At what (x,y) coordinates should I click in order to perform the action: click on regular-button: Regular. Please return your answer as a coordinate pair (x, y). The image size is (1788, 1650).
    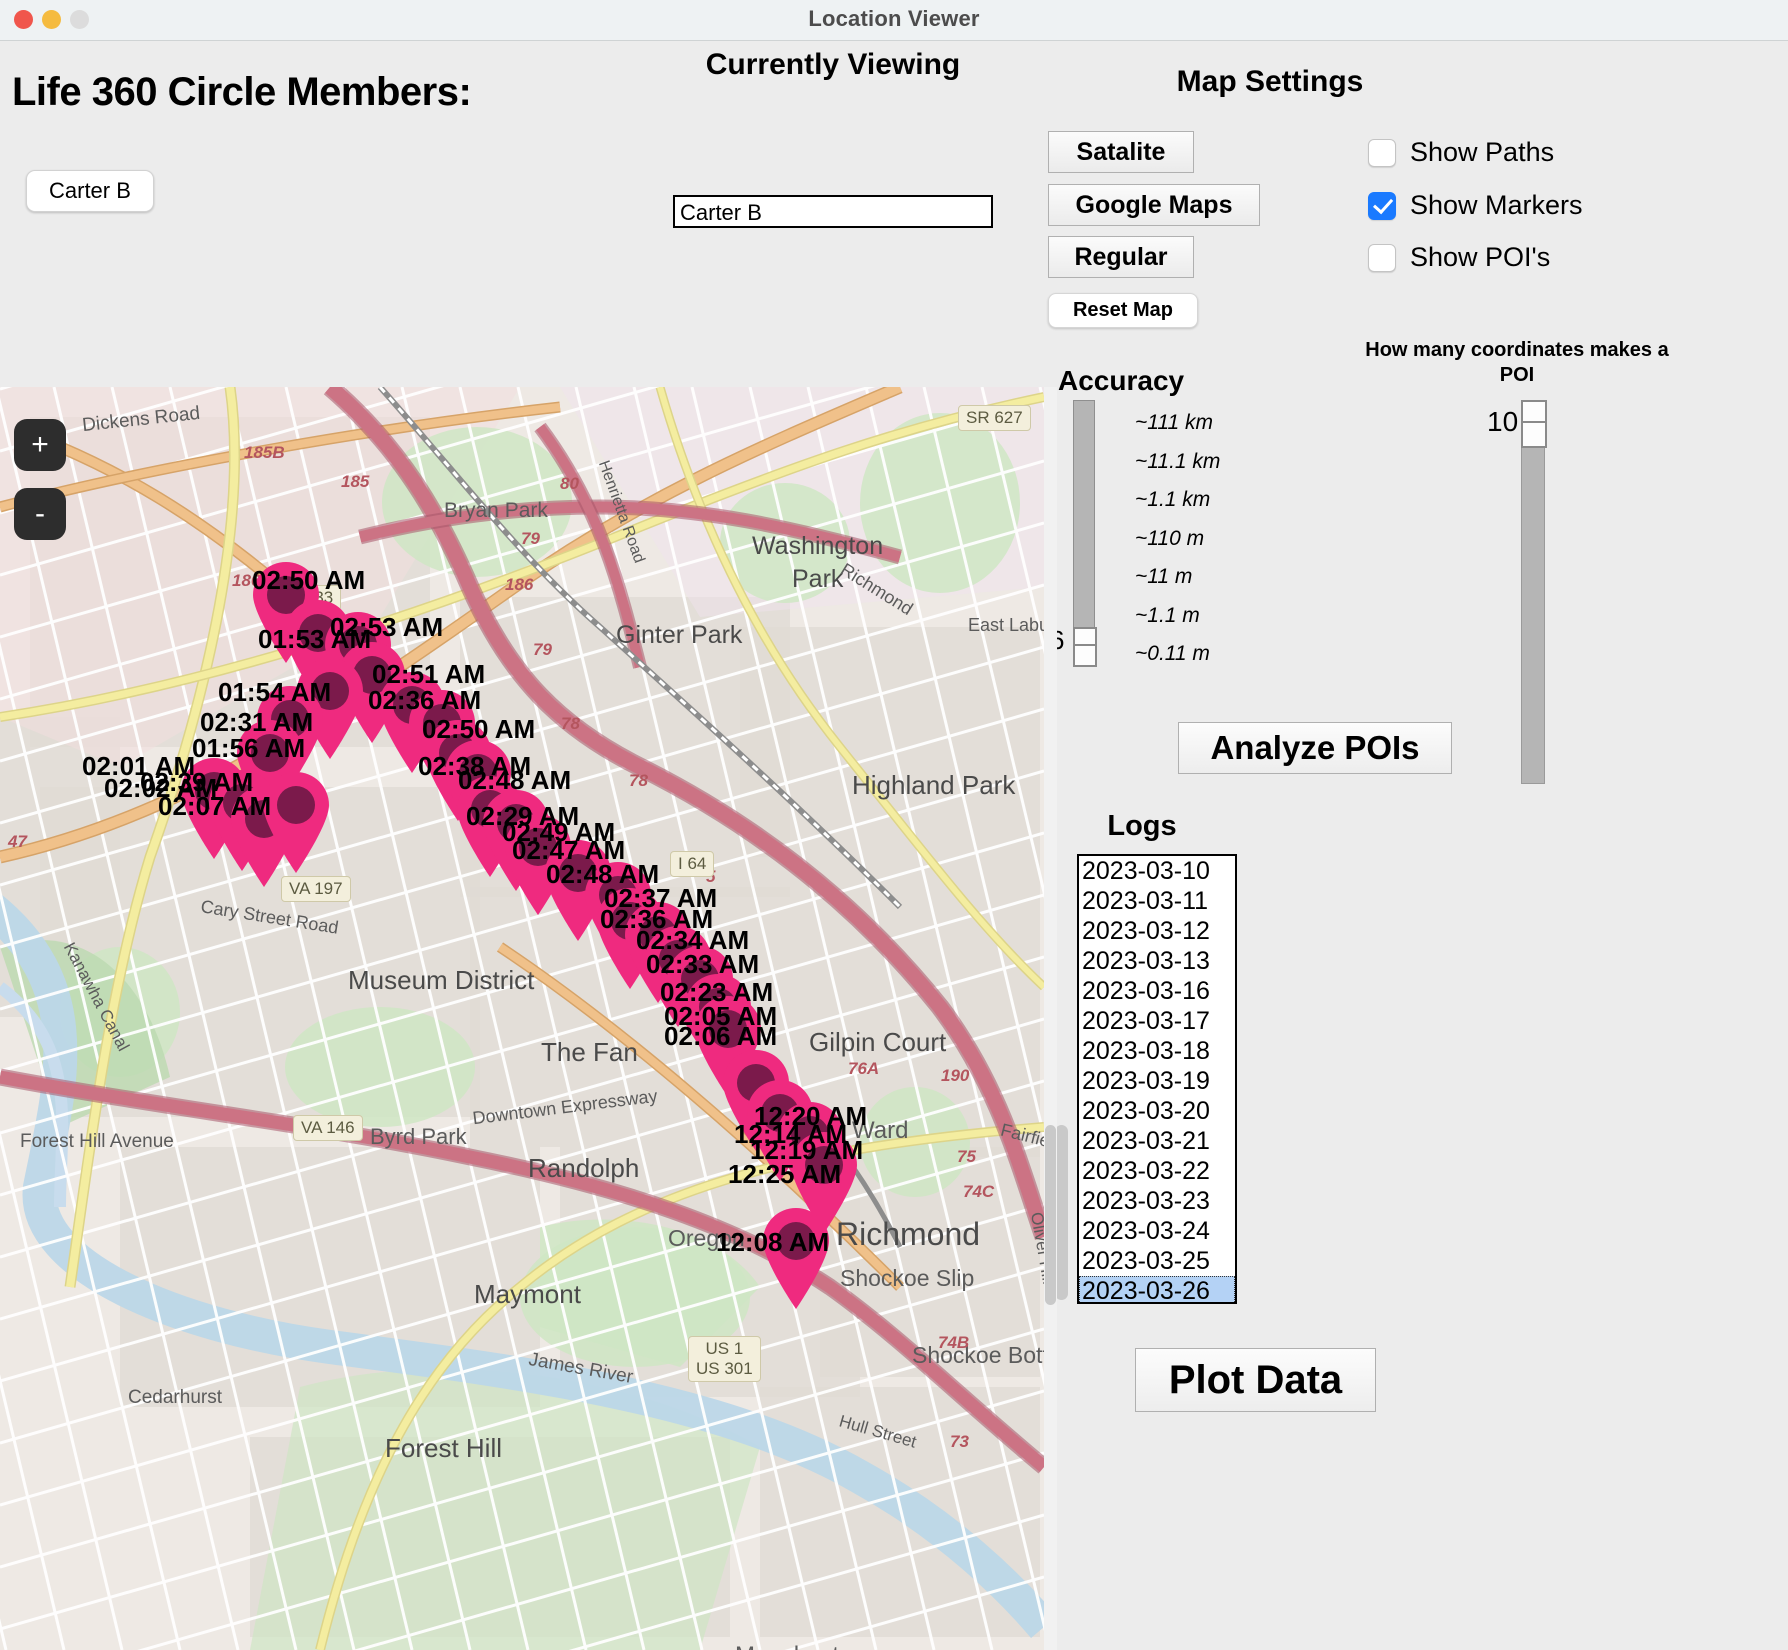
    Looking at the image, I should click on (1121, 257).